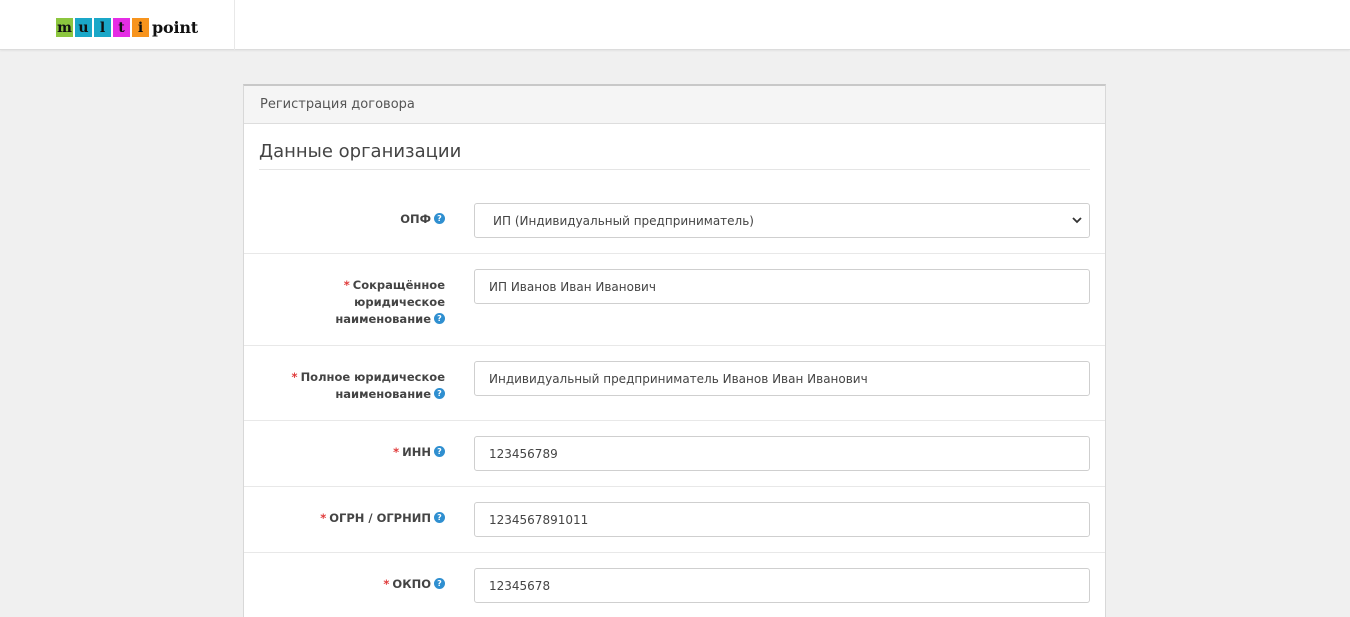  Describe the element at coordinates (360, 151) in the screenshot. I see `section-title: Данные организации` at that location.